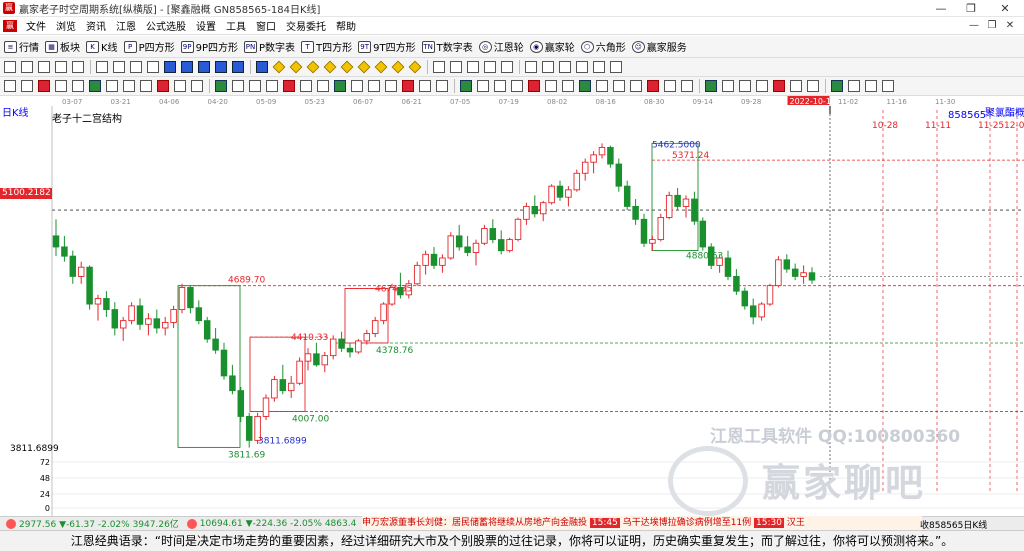 The width and height of the screenshot is (1024, 551). Describe the element at coordinates (272, 86) in the screenshot. I see `t16-icon` at that location.